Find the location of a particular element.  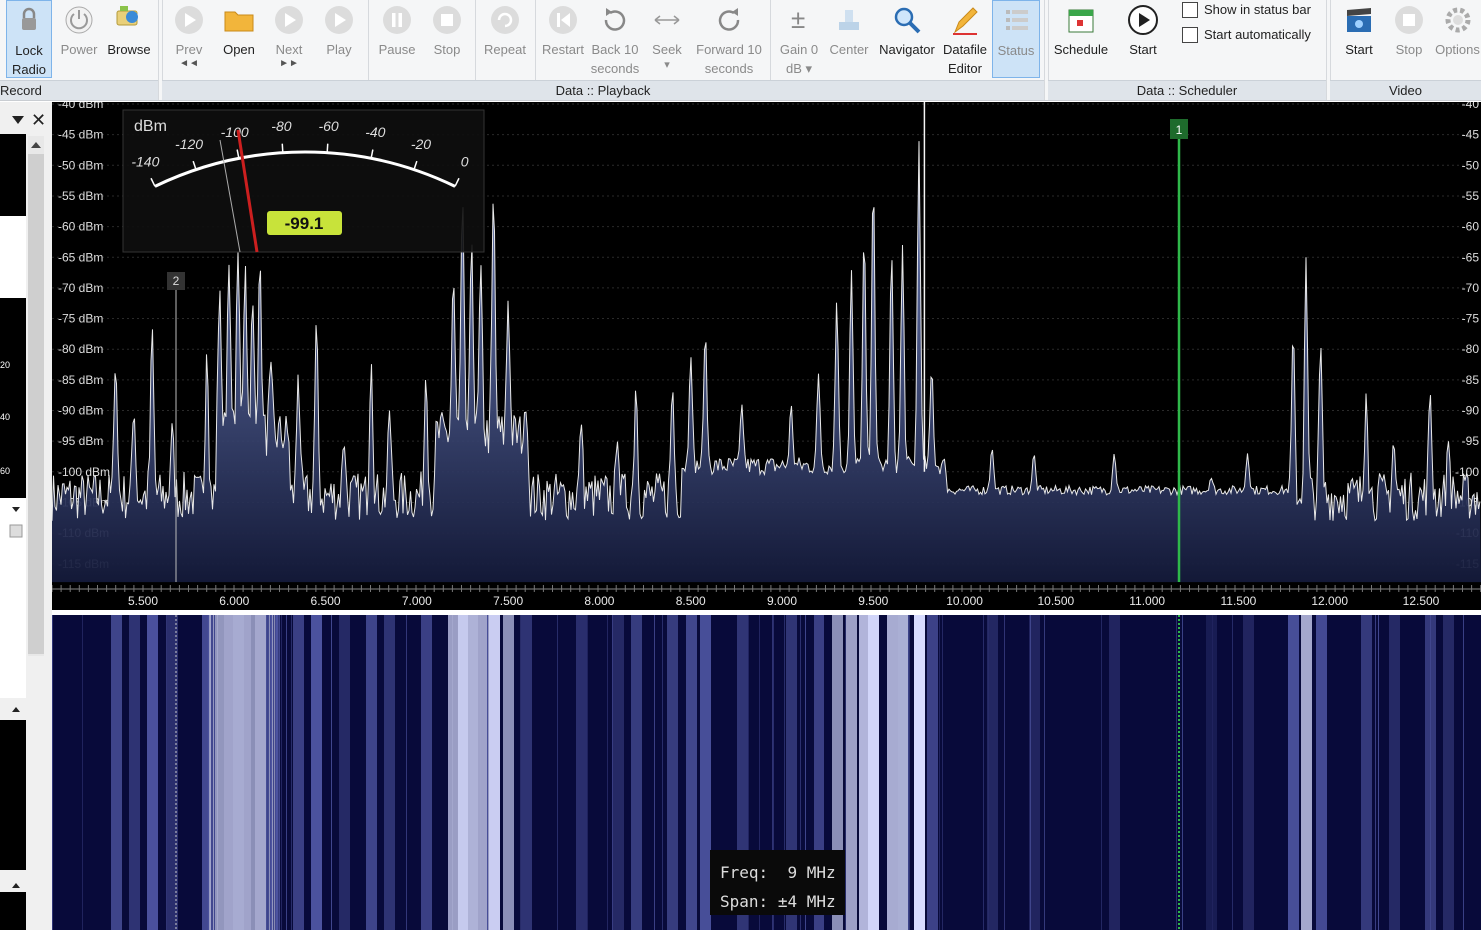

db-label: -100 dBm is located at coordinates (84, 472).